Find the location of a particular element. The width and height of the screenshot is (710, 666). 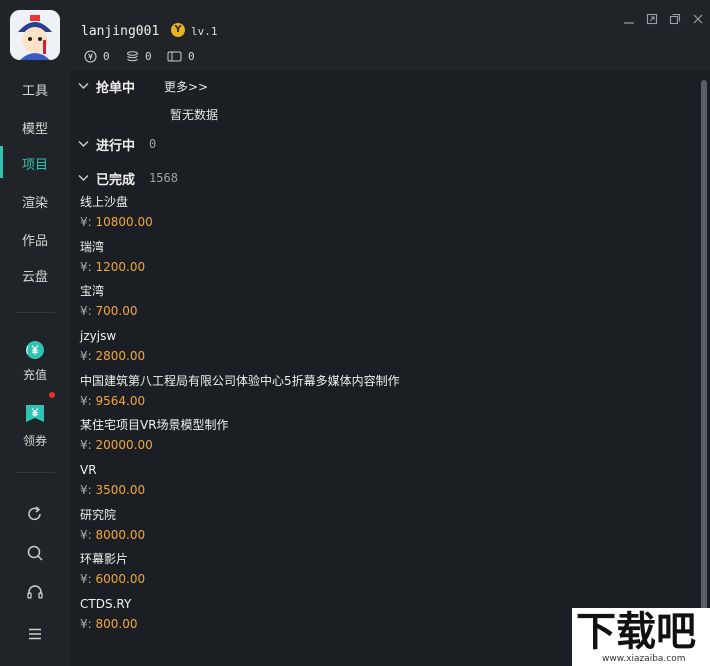

price-amount: 20000.00 is located at coordinates (124, 445).